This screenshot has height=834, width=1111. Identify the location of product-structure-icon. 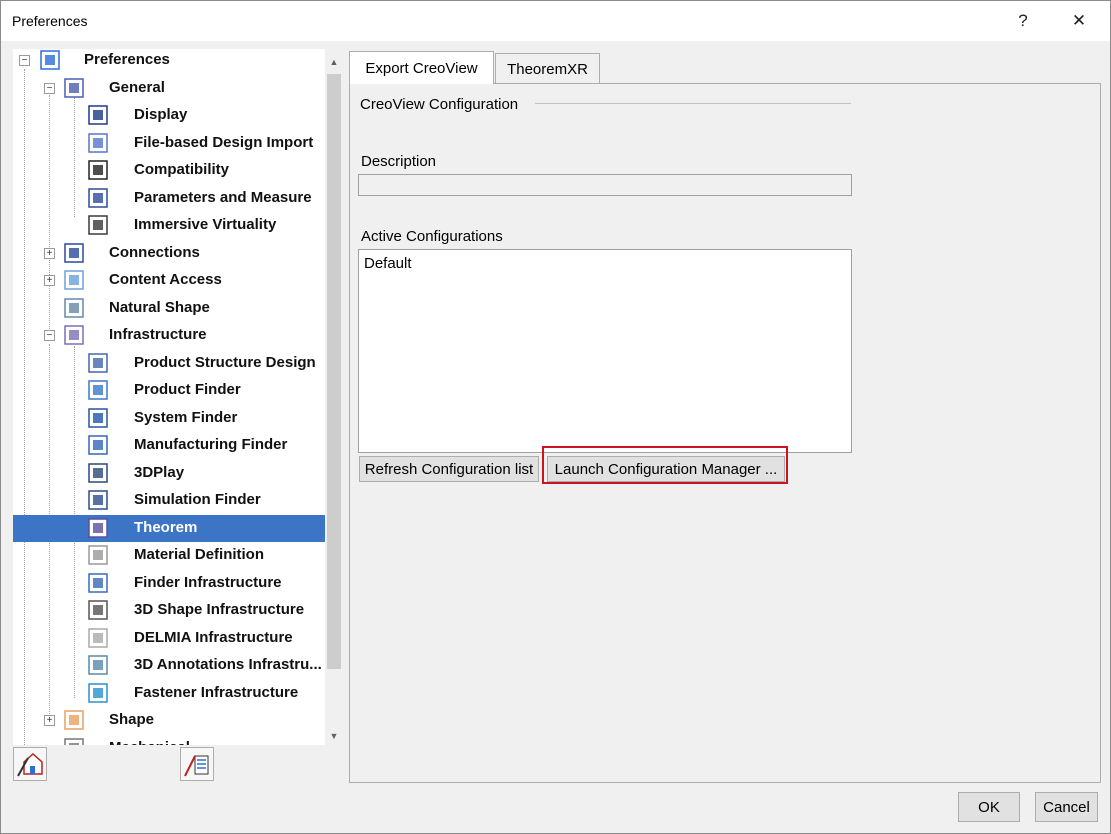
(99, 363).